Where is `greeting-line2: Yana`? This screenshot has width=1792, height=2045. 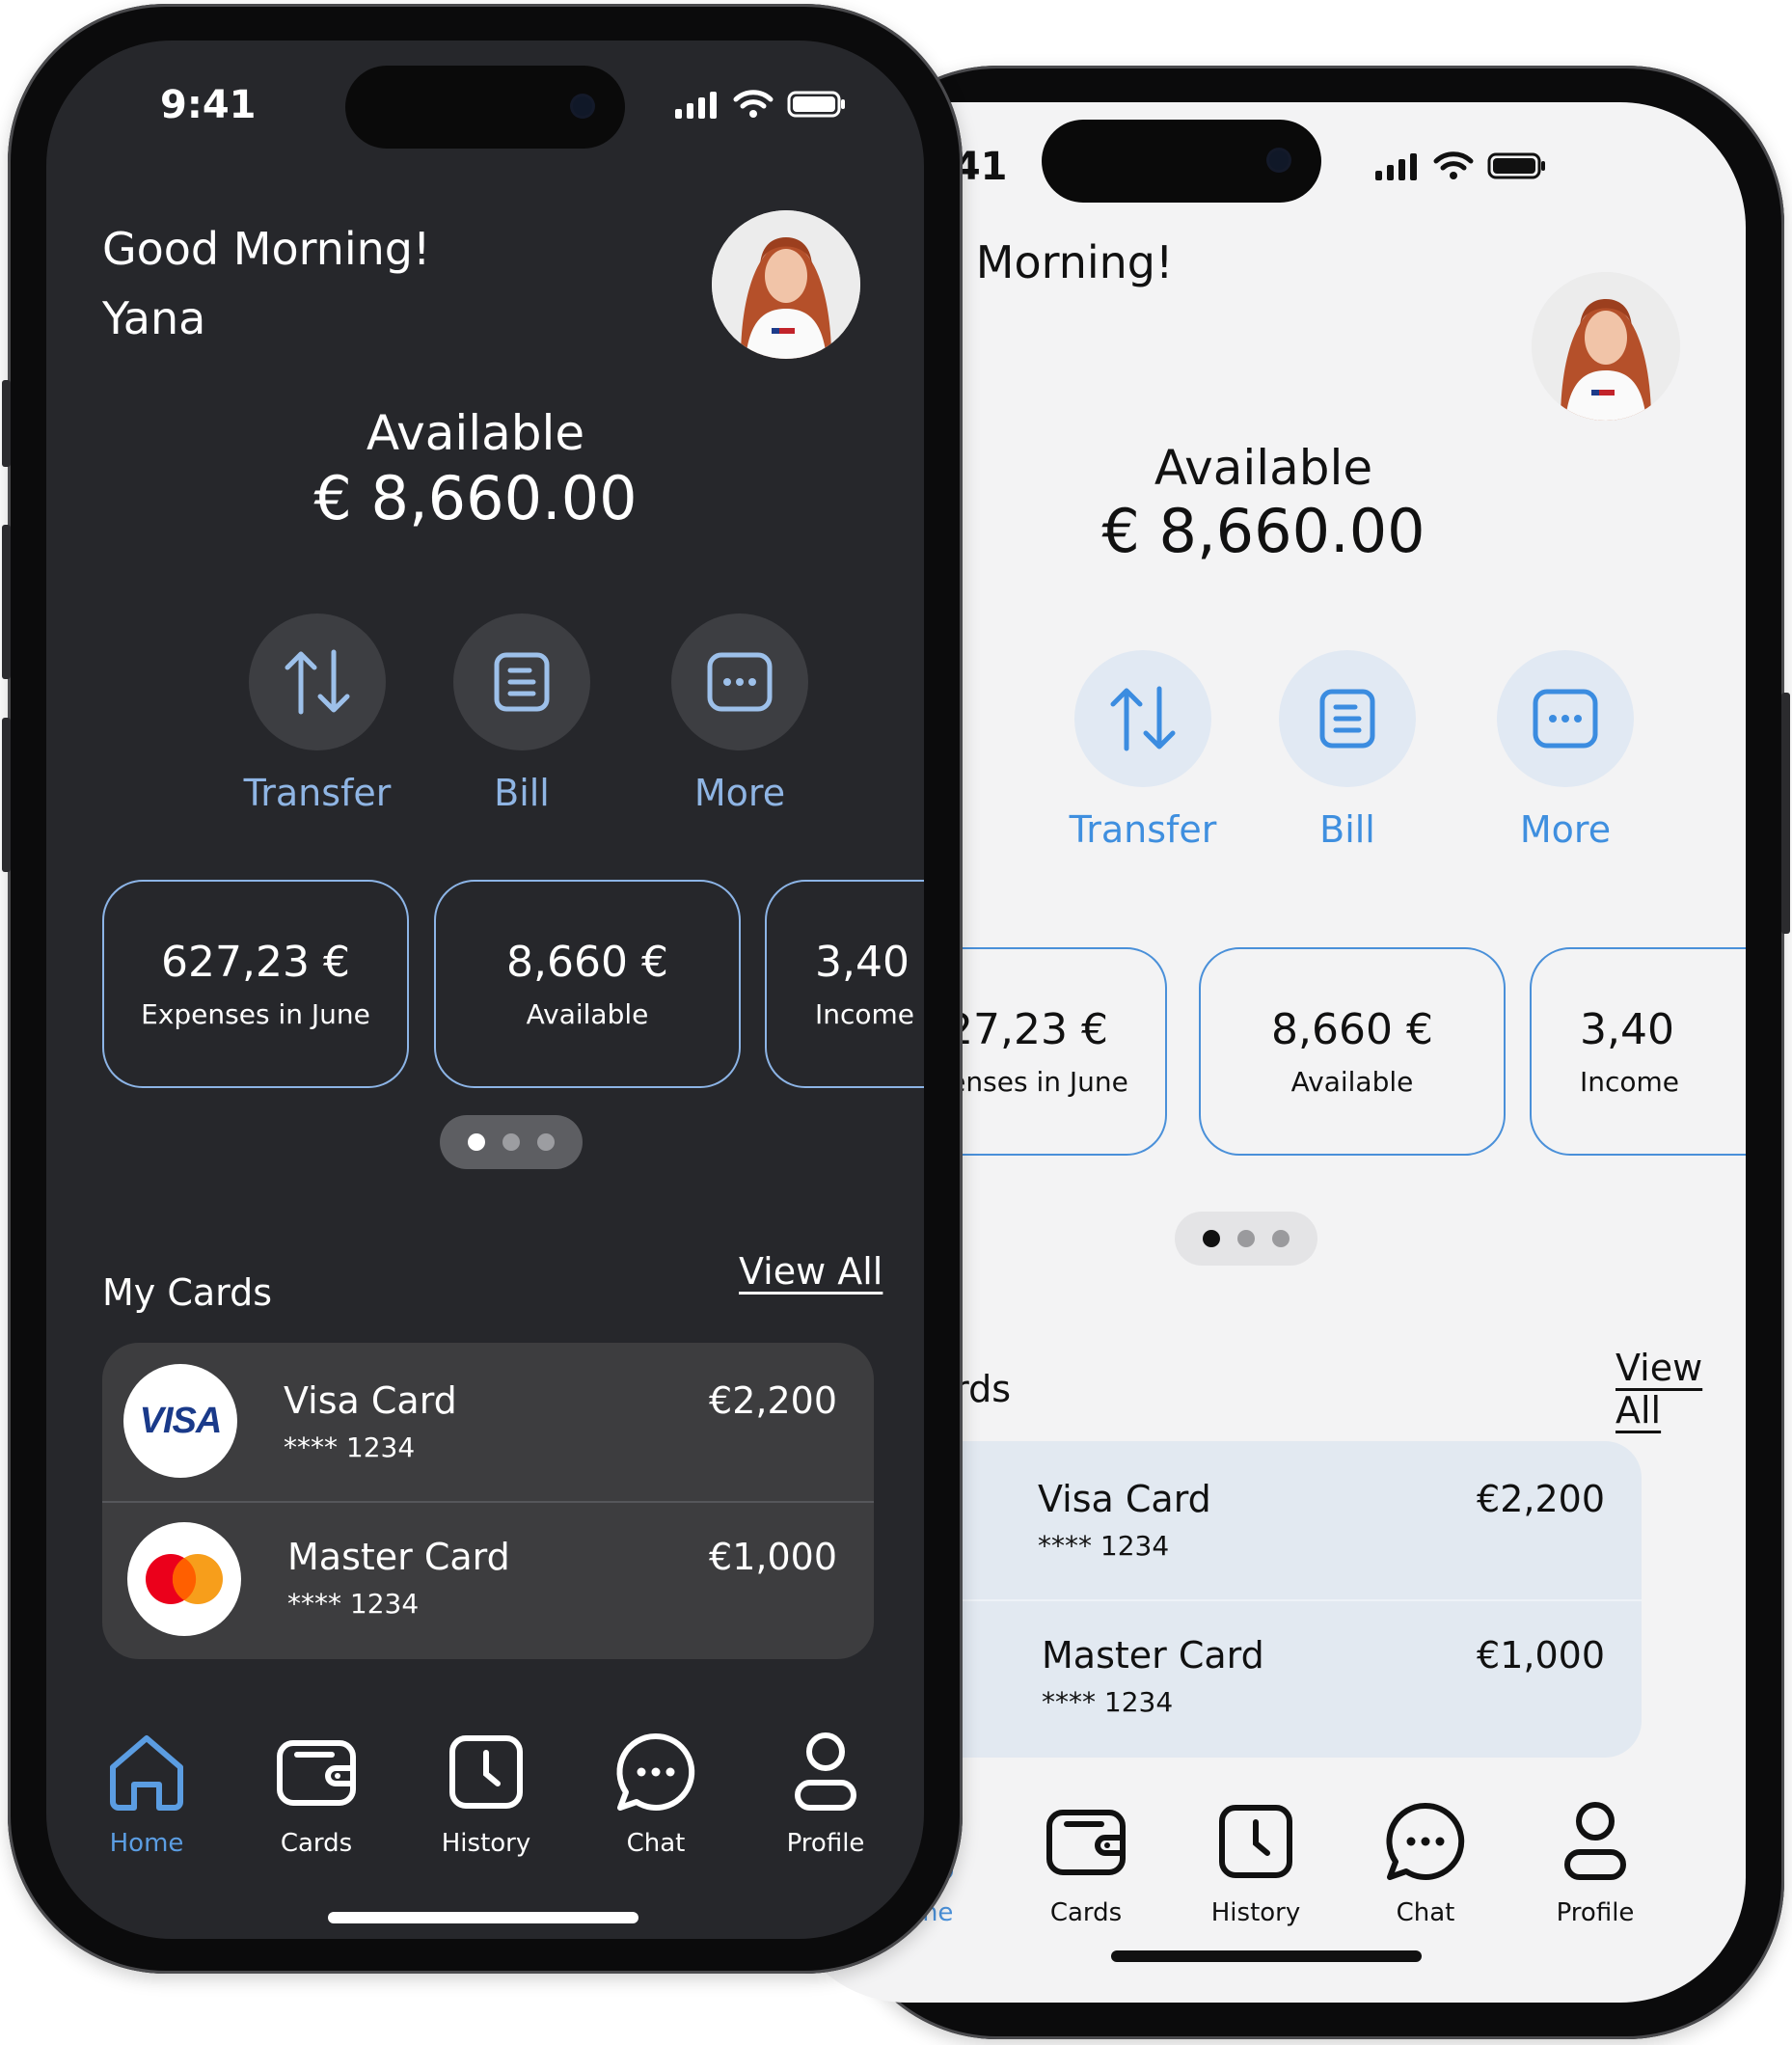
greeting-line2: Yana is located at coordinates (154, 318).